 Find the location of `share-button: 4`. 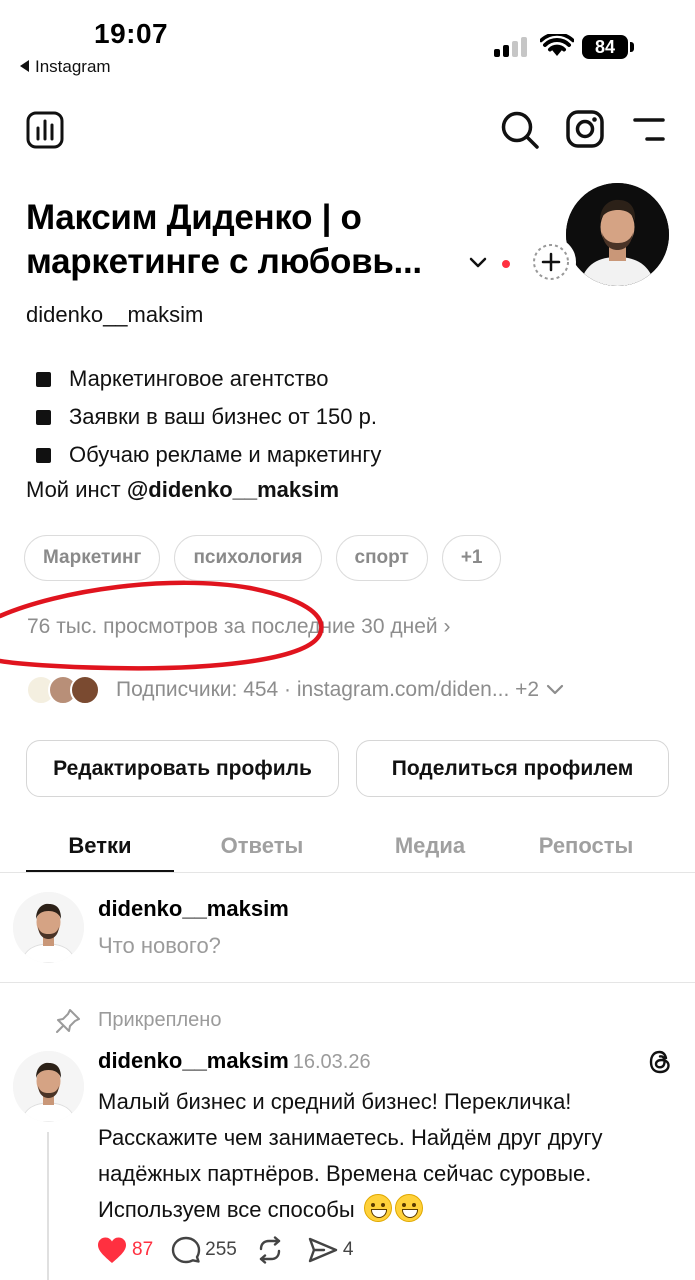

share-button: 4 is located at coordinates (330, 1250).